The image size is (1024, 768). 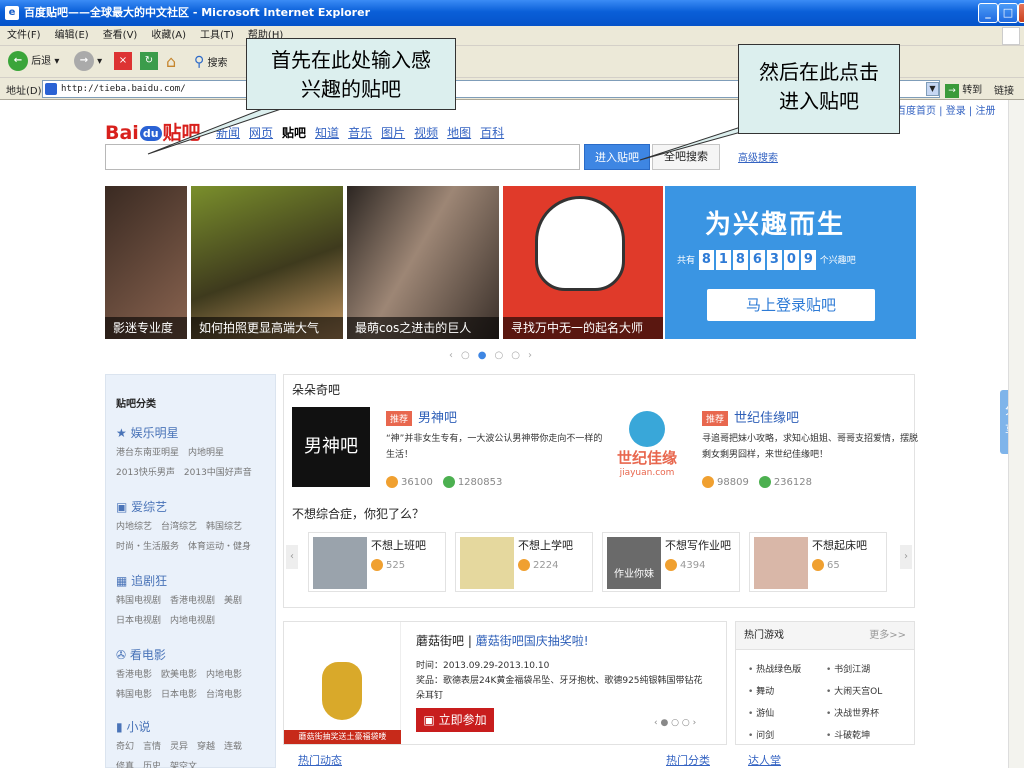 I want to click on category-title: ★ 娱乐明星, so click(x=193, y=433).